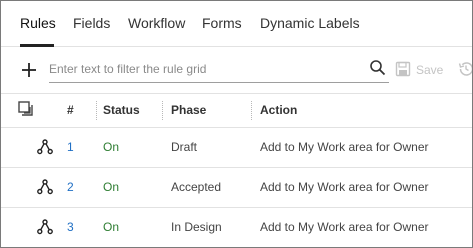 This screenshot has width=473, height=248. Describe the element at coordinates (70, 110) in the screenshot. I see `column-header-number: #` at that location.